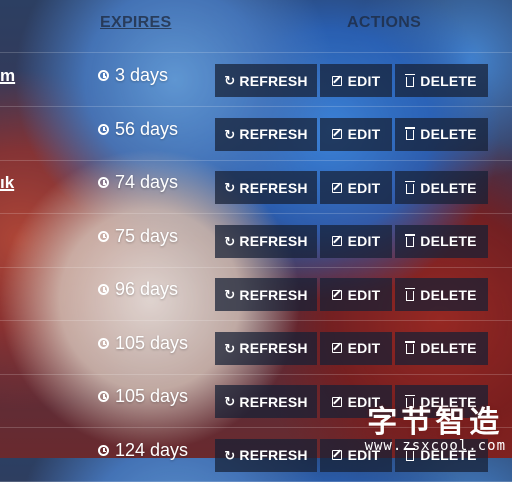  I want to click on table-row: 56 days ↻ REFRESH EDIT DELETE, so click(256, 134).